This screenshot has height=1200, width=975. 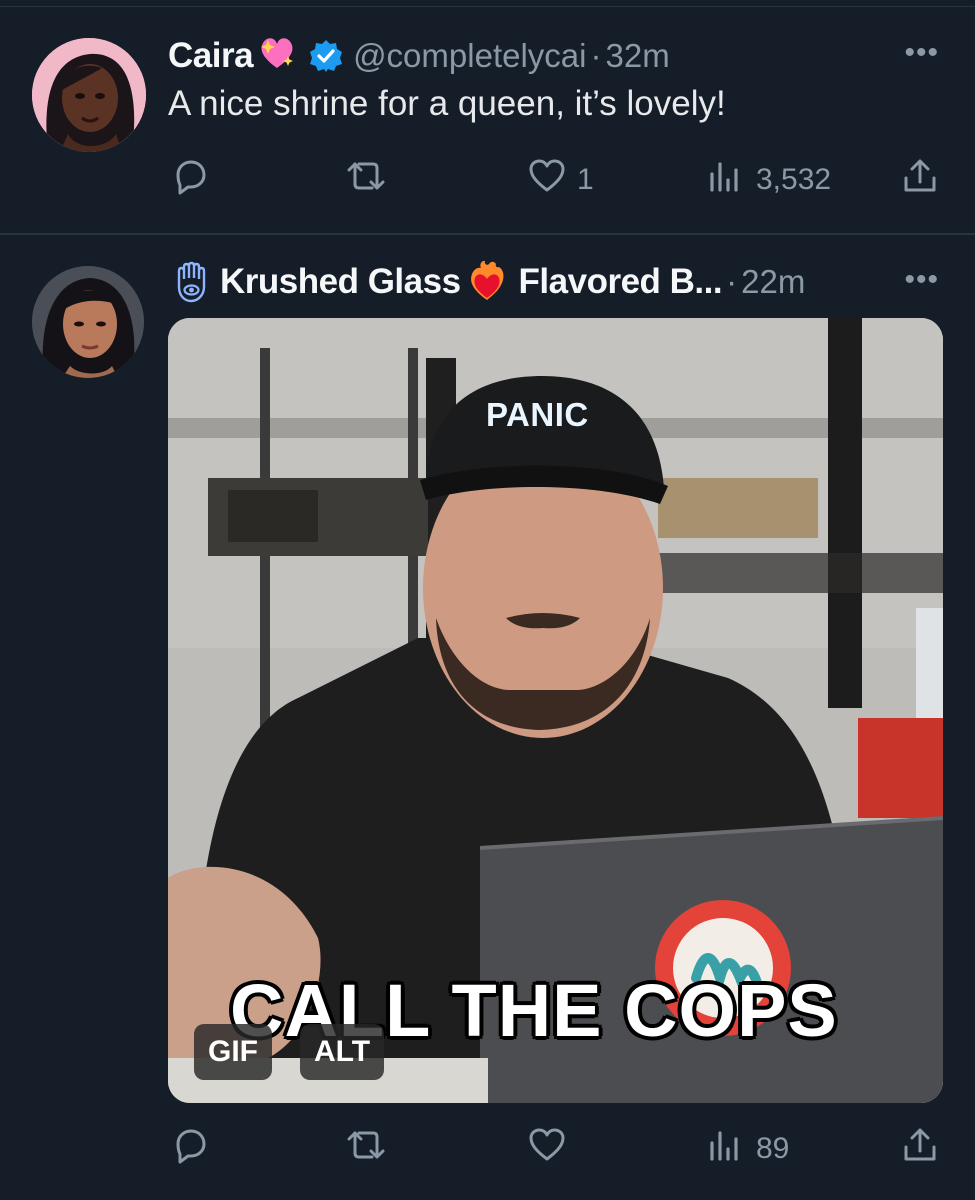 I want to click on display-name: Krushed Glass, so click(x=340, y=282).